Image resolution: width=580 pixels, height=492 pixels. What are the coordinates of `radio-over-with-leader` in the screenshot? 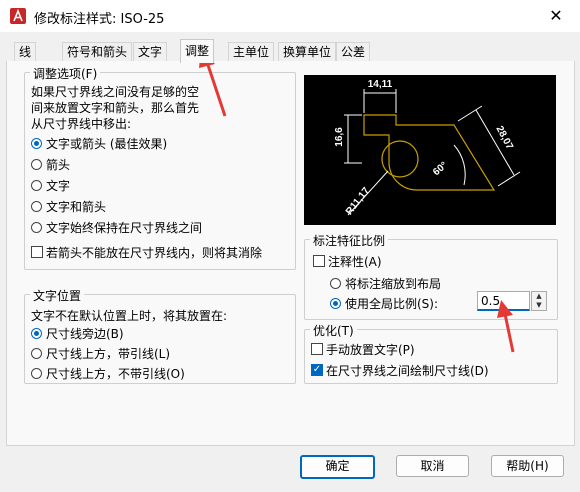 It's located at (36, 353).